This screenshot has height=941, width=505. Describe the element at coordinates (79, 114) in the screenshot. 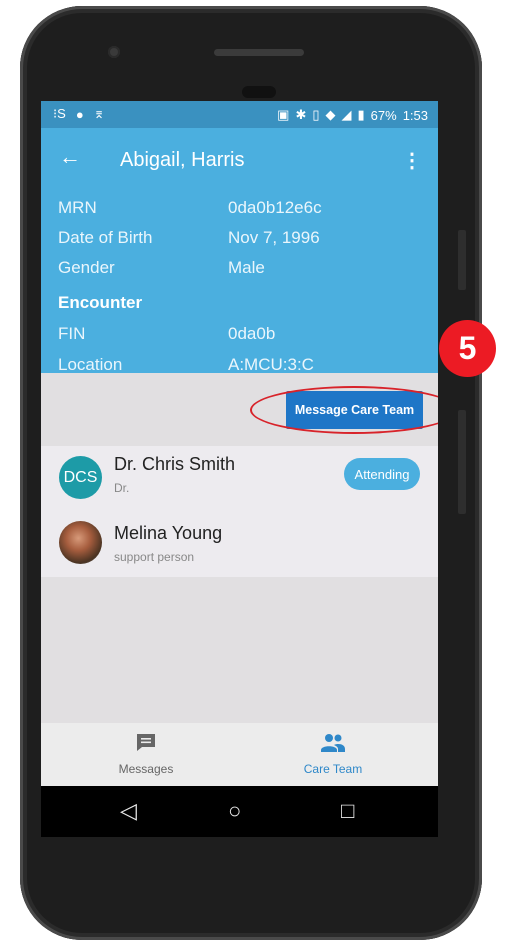

I see `android-icon: ●` at that location.